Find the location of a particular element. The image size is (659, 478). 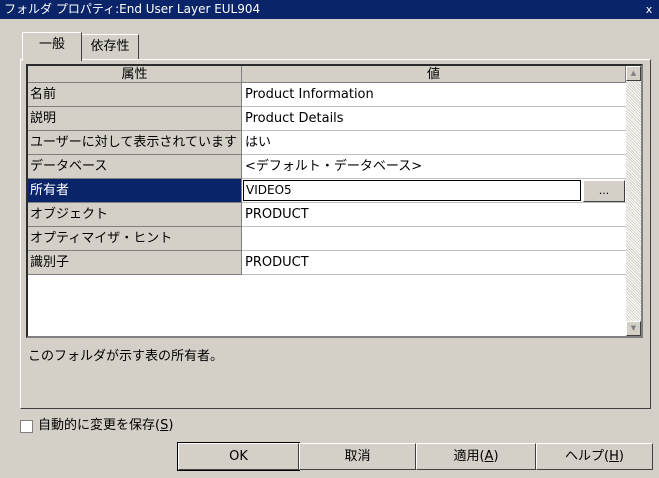

grid-row-name: 名前 Product Information is located at coordinates (327, 95).